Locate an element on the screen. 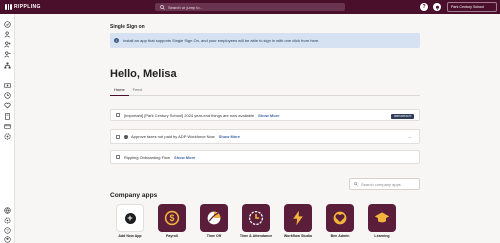  app-workflow-studio: Workflow Studio is located at coordinates (298, 221).